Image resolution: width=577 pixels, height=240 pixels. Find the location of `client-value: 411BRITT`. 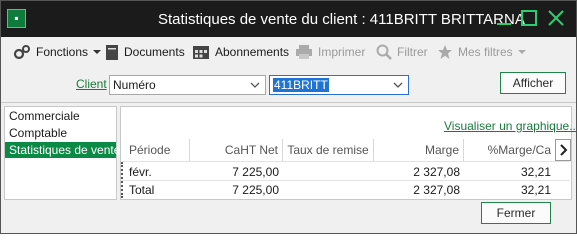

client-value: 411BRITT is located at coordinates (301, 85).